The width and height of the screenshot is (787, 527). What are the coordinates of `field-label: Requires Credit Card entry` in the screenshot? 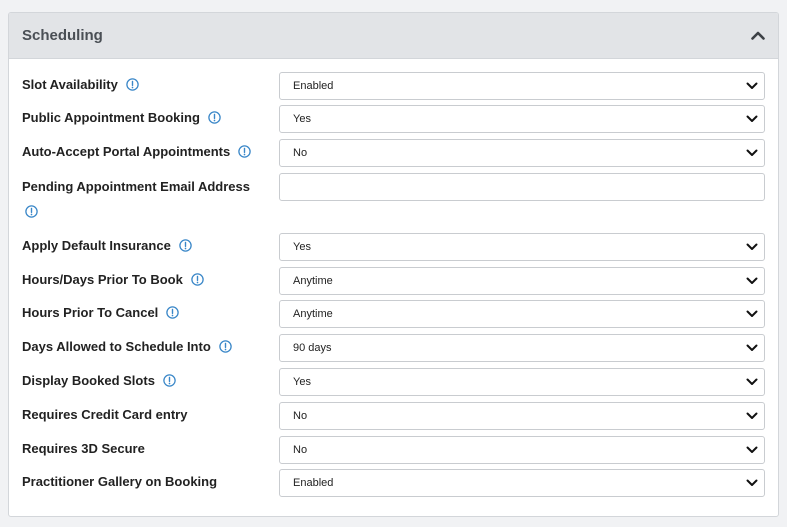 It's located at (104, 414).